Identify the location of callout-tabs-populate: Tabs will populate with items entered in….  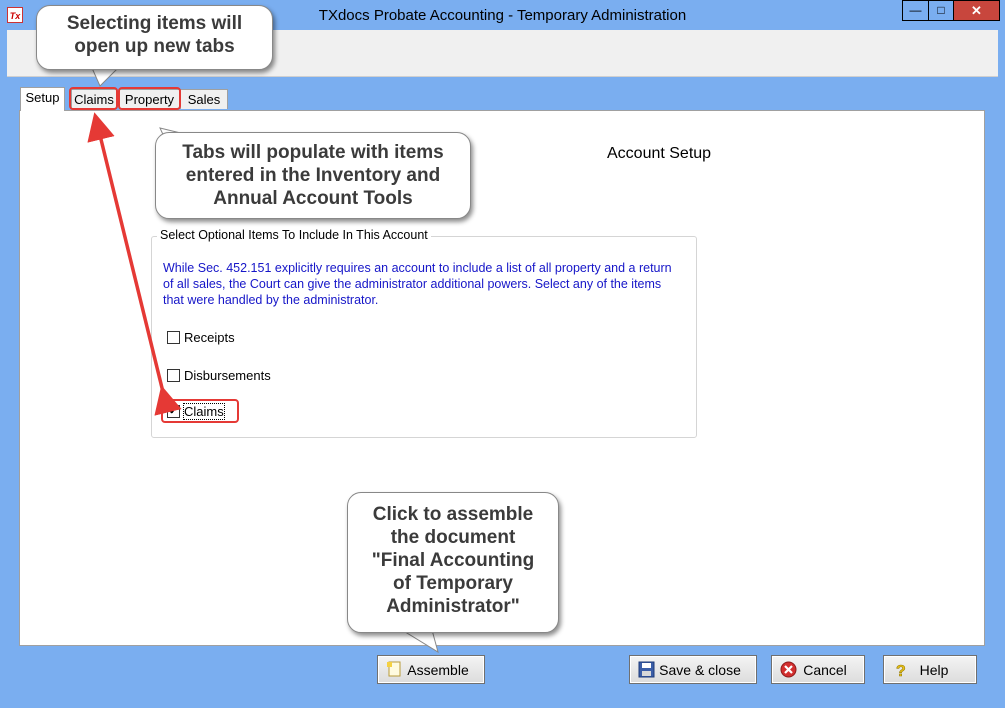
(313, 175).